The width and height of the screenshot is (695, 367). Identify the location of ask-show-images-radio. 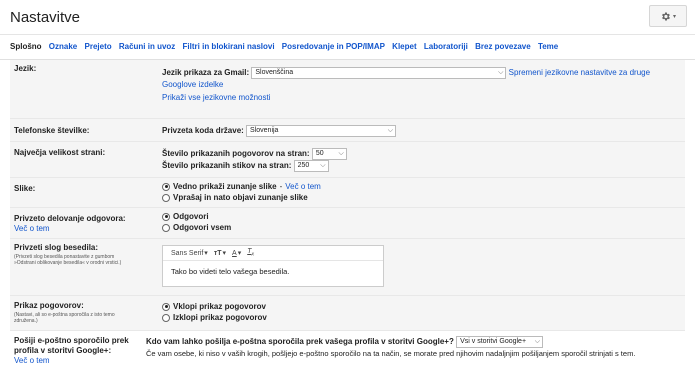
(166, 197).